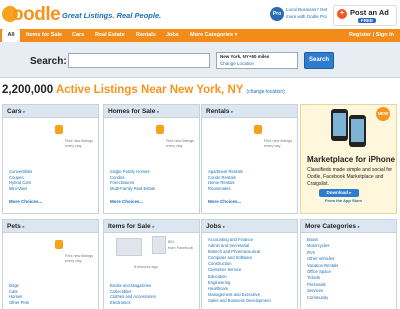 This screenshot has height=309, width=400. I want to click on user-links: Register | Sign In, so click(371, 35).